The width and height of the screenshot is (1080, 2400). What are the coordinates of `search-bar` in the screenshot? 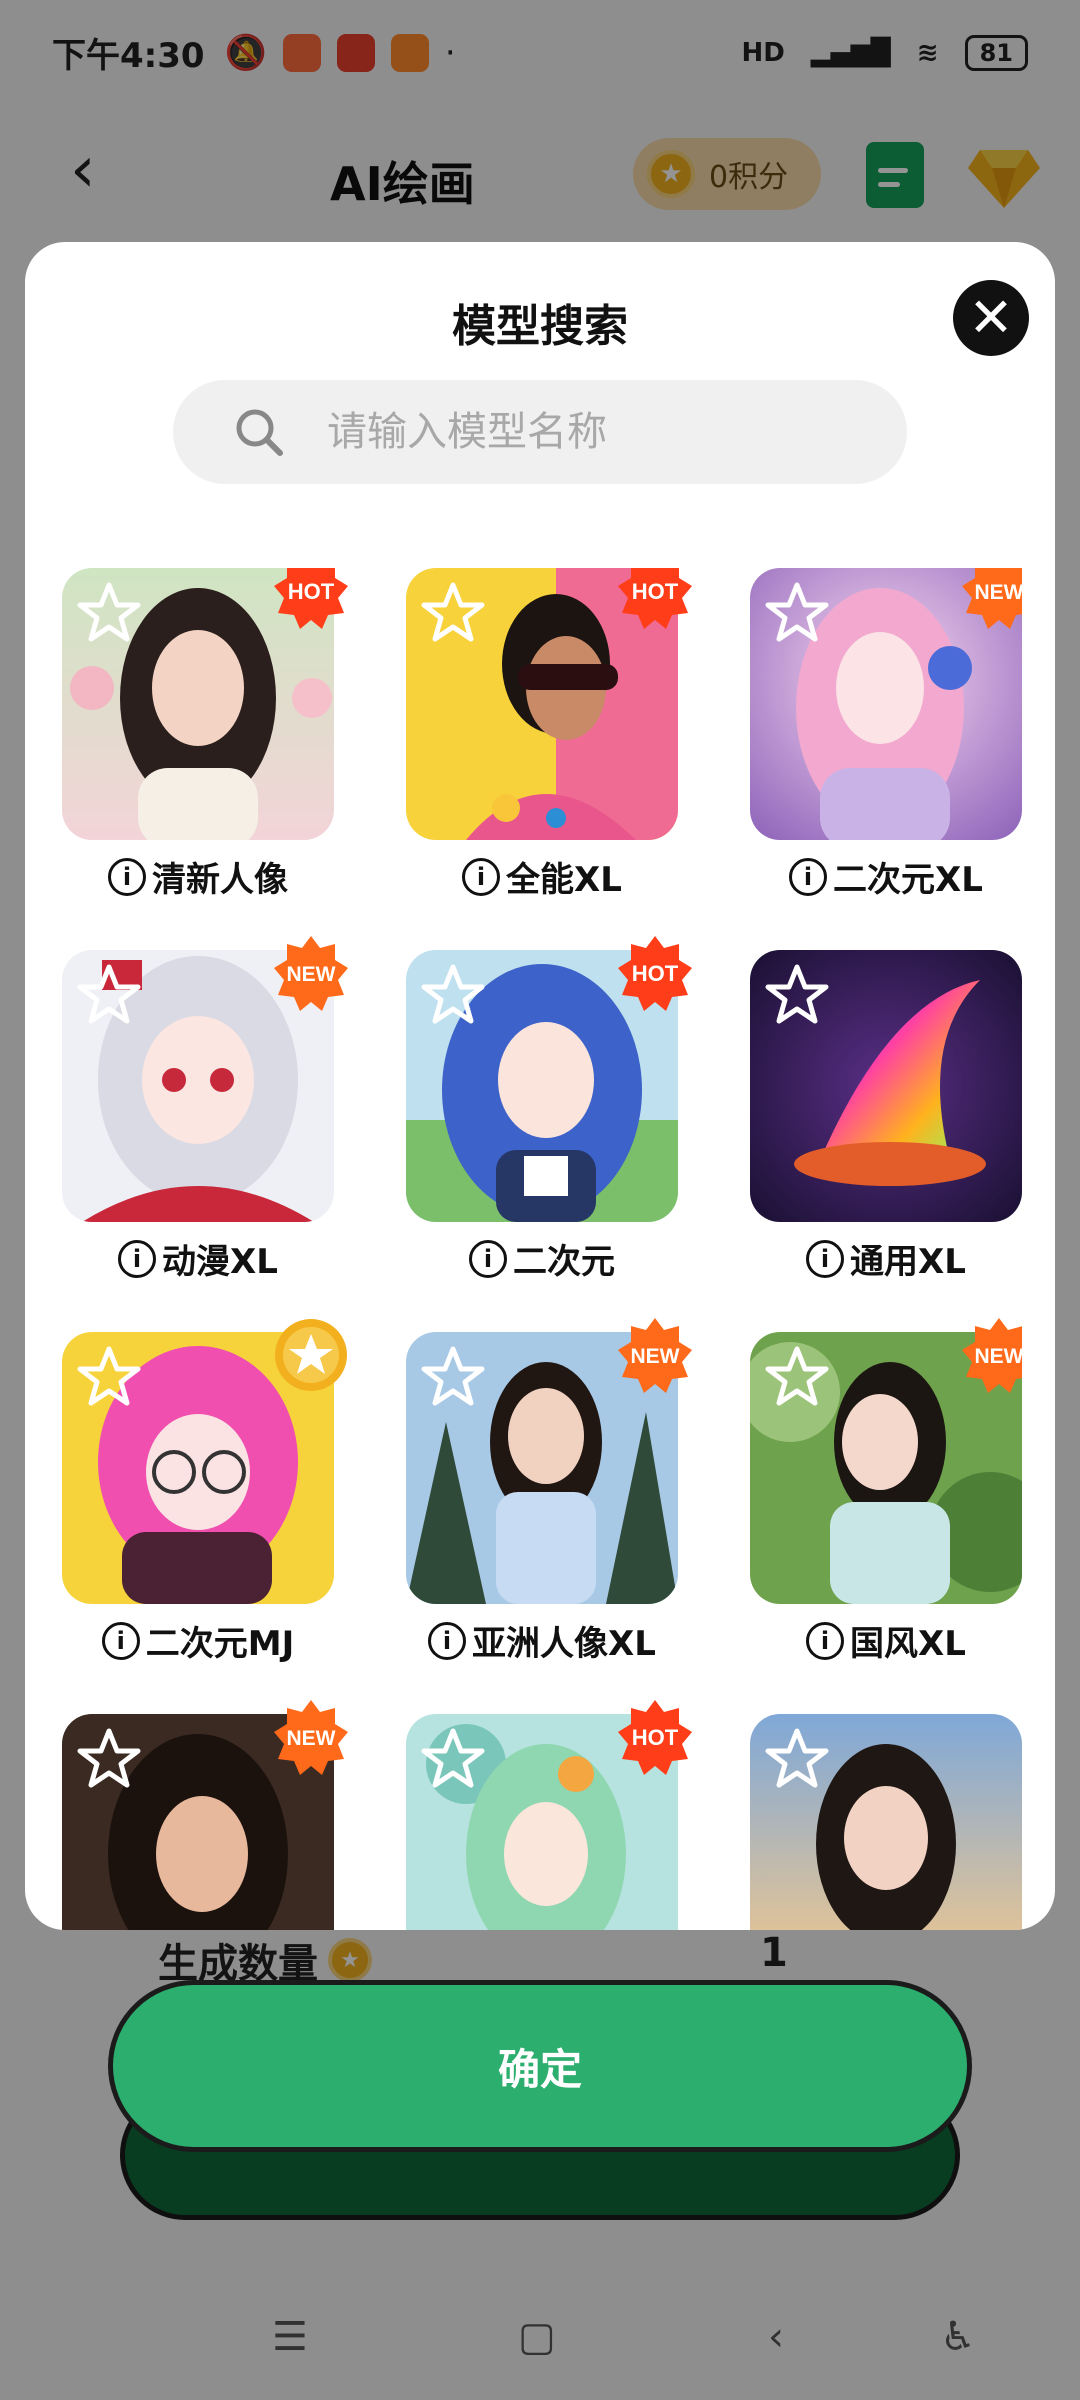 It's located at (540, 432).